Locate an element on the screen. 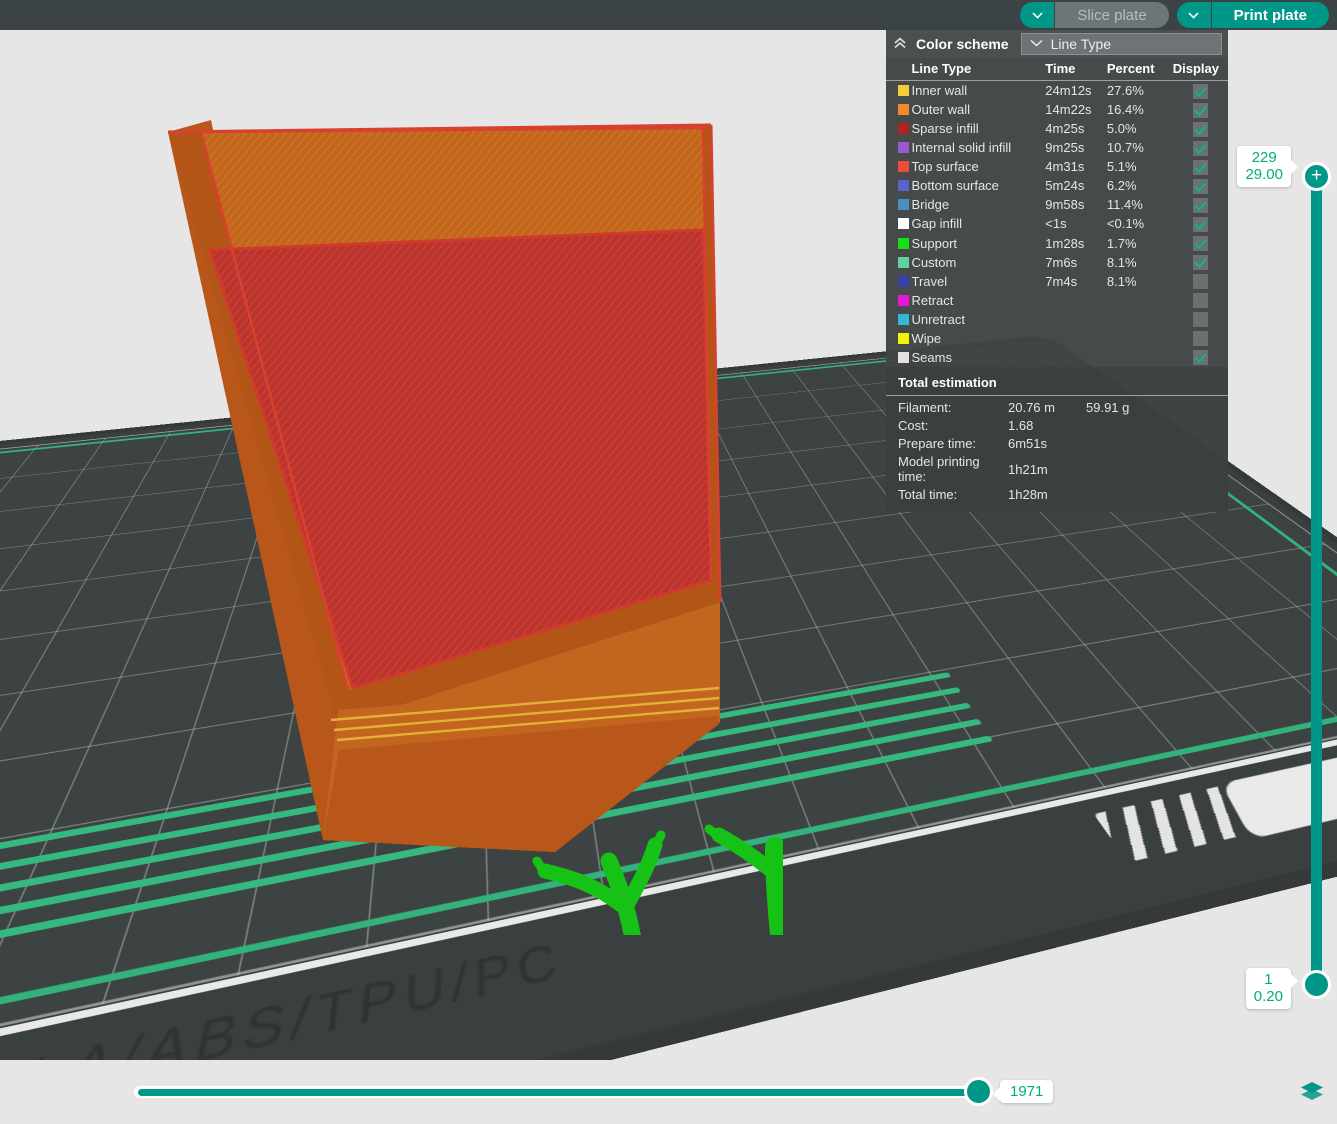 The height and width of the screenshot is (1124, 1337). estimation-value: 1h28m is located at coordinates (1028, 495).